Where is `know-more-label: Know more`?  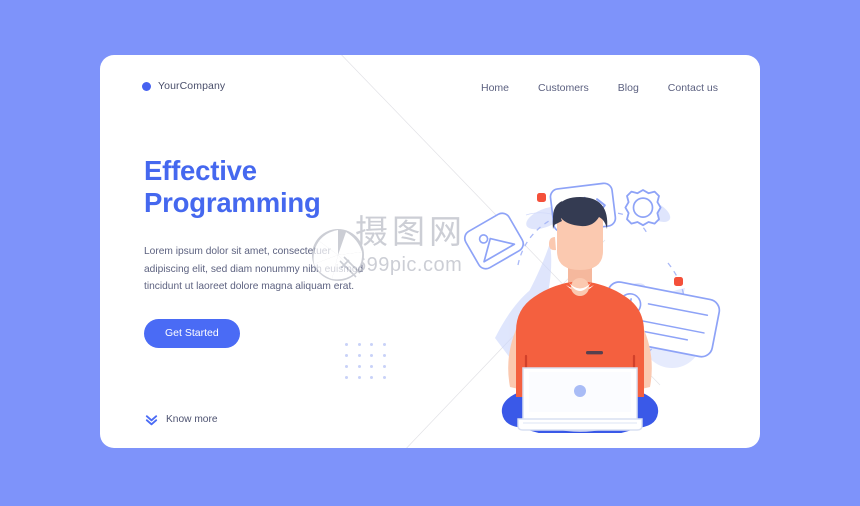 know-more-label: Know more is located at coordinates (192, 419).